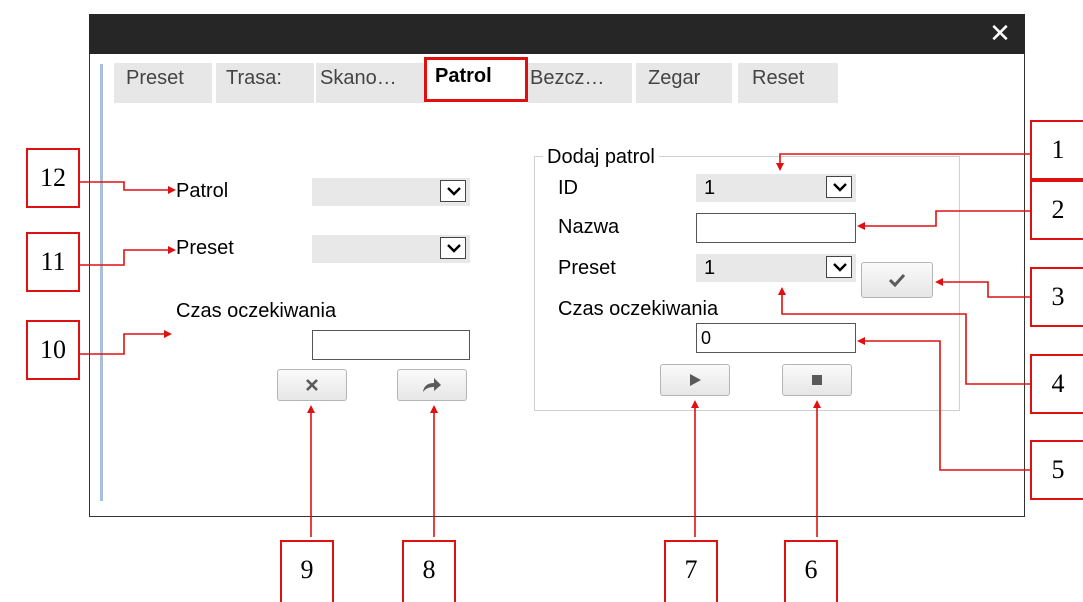  I want to click on tab-preset: Preset, so click(163, 83).